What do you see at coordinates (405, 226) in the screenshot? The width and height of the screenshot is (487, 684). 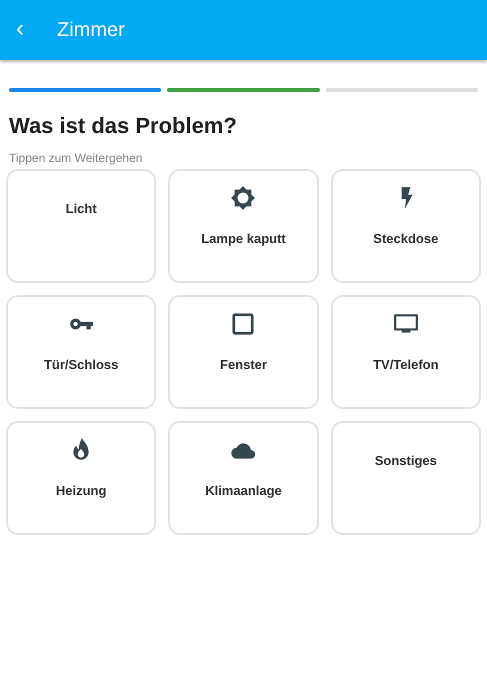 I see `category-tile: Steckdose` at bounding box center [405, 226].